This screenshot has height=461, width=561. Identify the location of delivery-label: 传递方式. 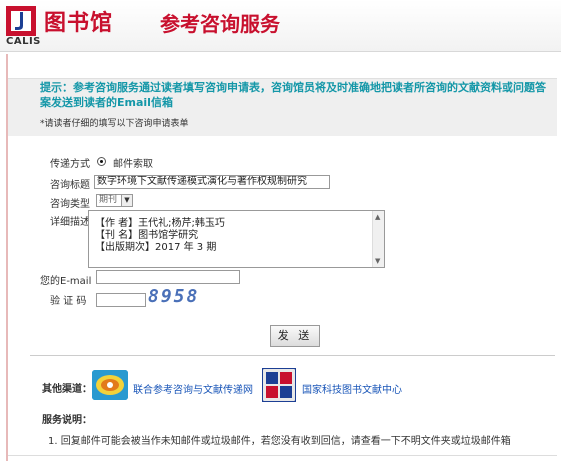
(70, 164).